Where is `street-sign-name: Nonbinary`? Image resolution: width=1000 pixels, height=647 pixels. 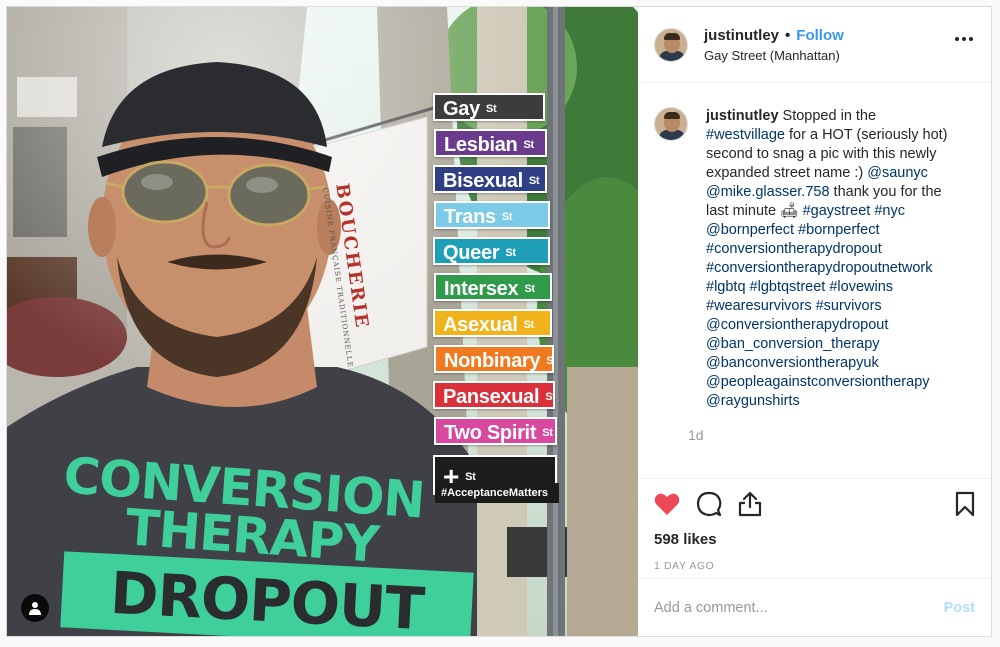 street-sign-name: Nonbinary is located at coordinates (492, 361).